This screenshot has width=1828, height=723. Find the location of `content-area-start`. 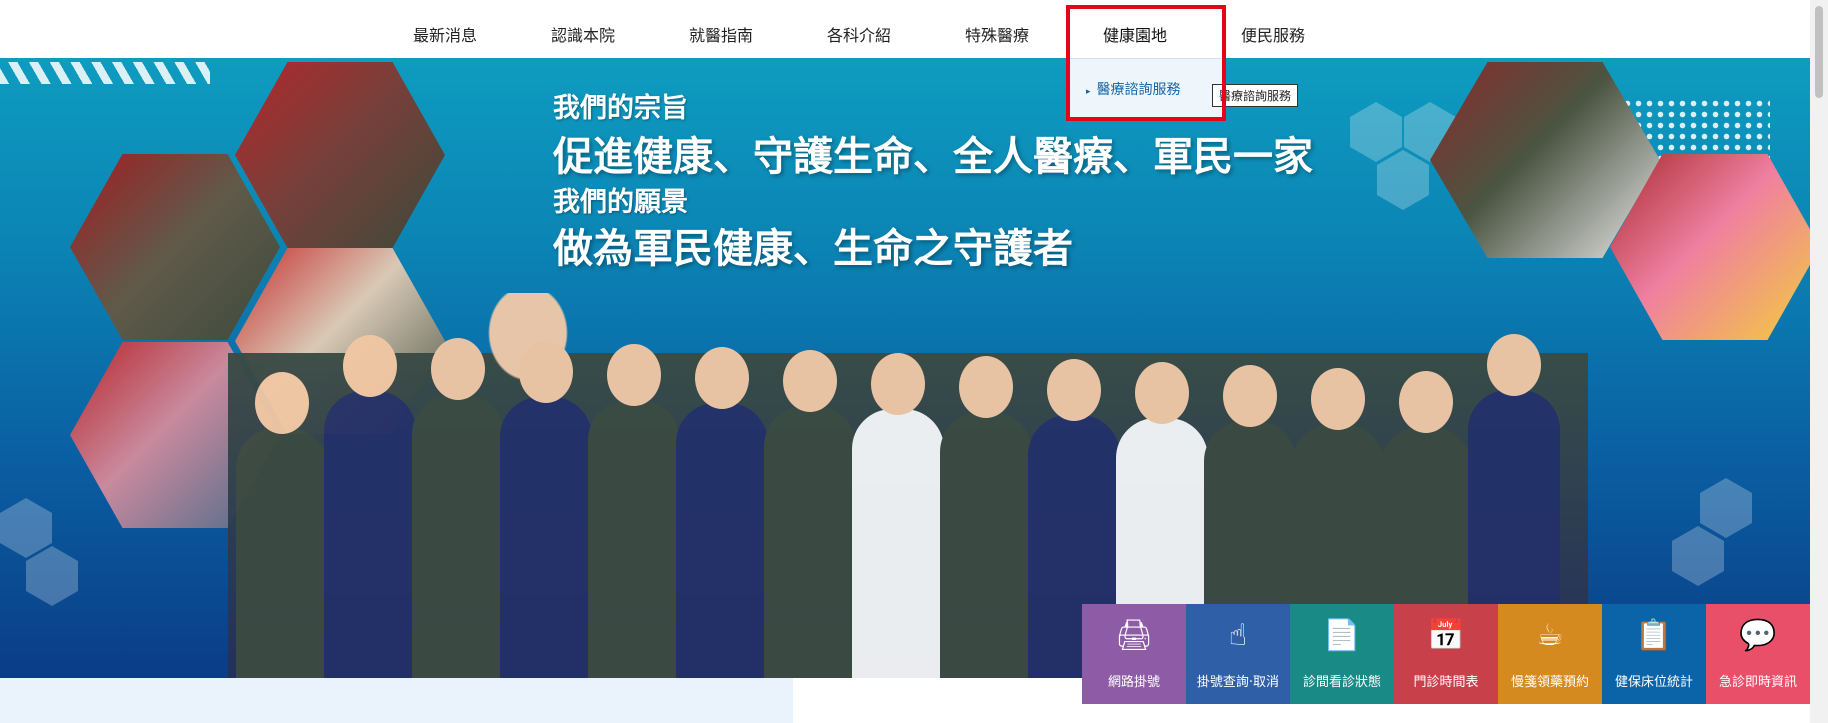

content-area-start is located at coordinates (396, 700).